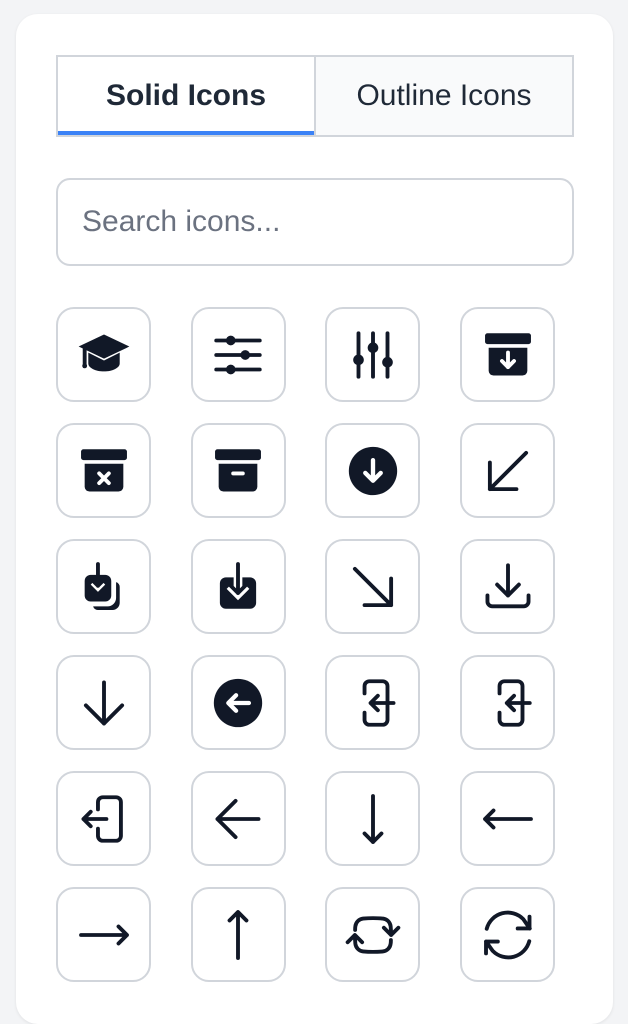 Image resolution: width=628 pixels, height=1024 pixels. I want to click on arrow-path-rounded-square-icon, so click(373, 935).